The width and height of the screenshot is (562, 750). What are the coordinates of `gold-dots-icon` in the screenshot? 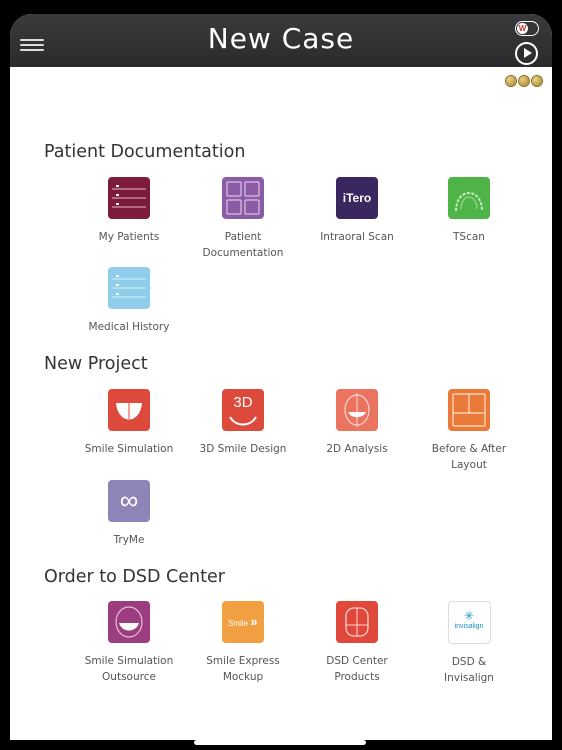 It's located at (525, 82).